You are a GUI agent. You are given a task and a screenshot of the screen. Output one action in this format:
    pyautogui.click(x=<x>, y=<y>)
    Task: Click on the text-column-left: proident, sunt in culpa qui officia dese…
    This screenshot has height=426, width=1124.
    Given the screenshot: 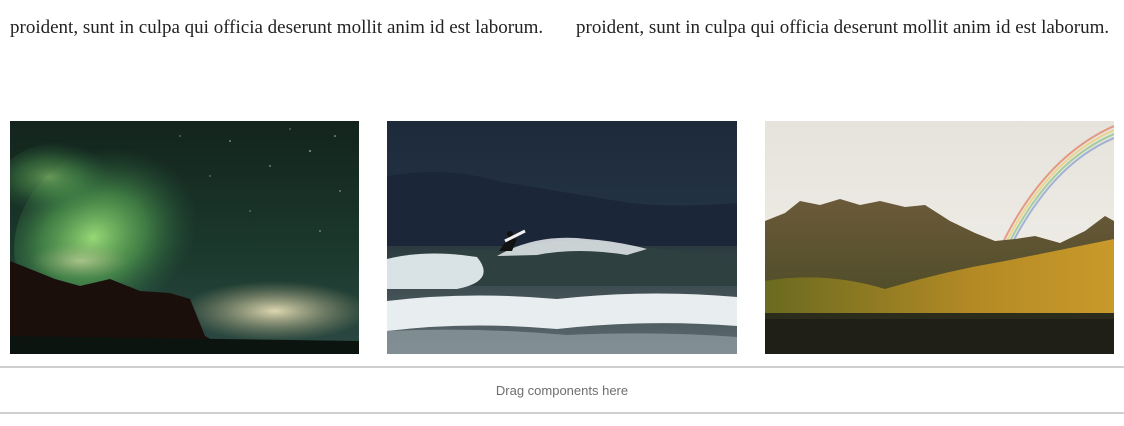 What is the action you would take?
    pyautogui.click(x=279, y=27)
    